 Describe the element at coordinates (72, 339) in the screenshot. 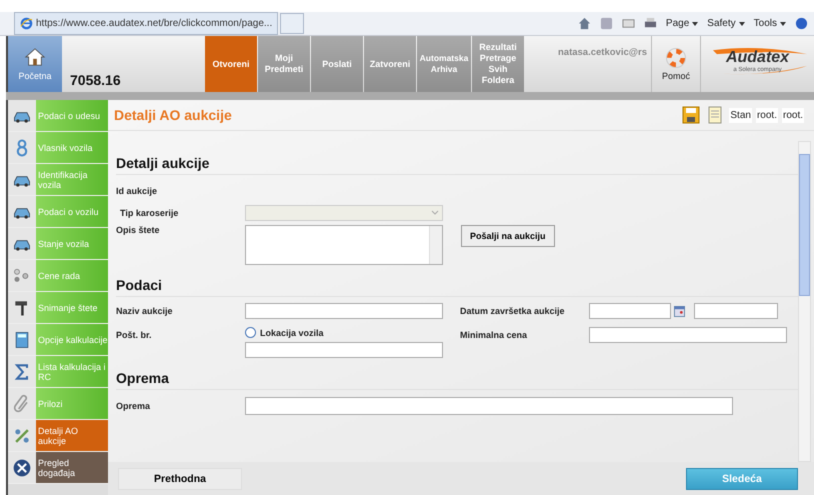

I see `sidebar-item: Opcije kalkulacije` at that location.